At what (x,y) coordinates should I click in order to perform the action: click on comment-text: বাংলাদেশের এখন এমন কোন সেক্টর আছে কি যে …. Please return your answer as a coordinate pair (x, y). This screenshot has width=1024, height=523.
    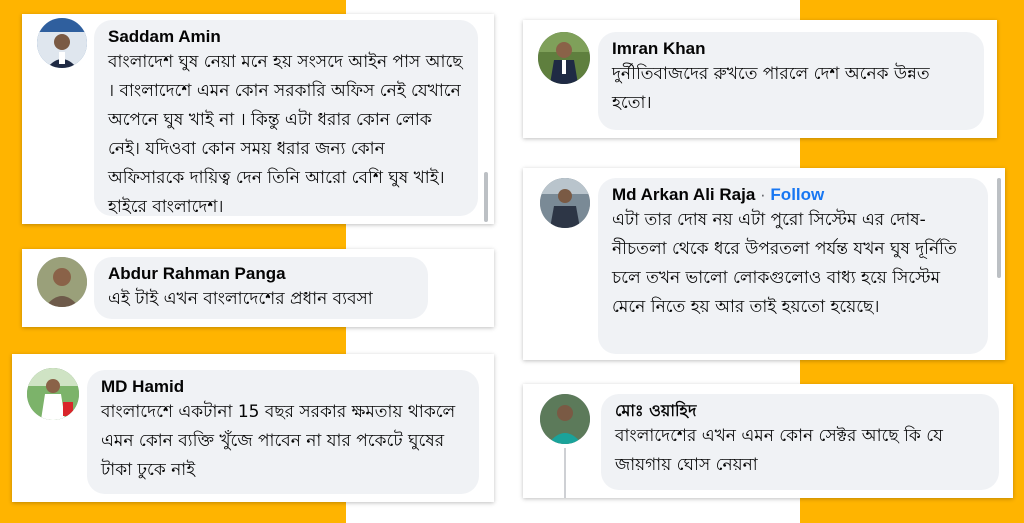
    Looking at the image, I should click on (779, 450).